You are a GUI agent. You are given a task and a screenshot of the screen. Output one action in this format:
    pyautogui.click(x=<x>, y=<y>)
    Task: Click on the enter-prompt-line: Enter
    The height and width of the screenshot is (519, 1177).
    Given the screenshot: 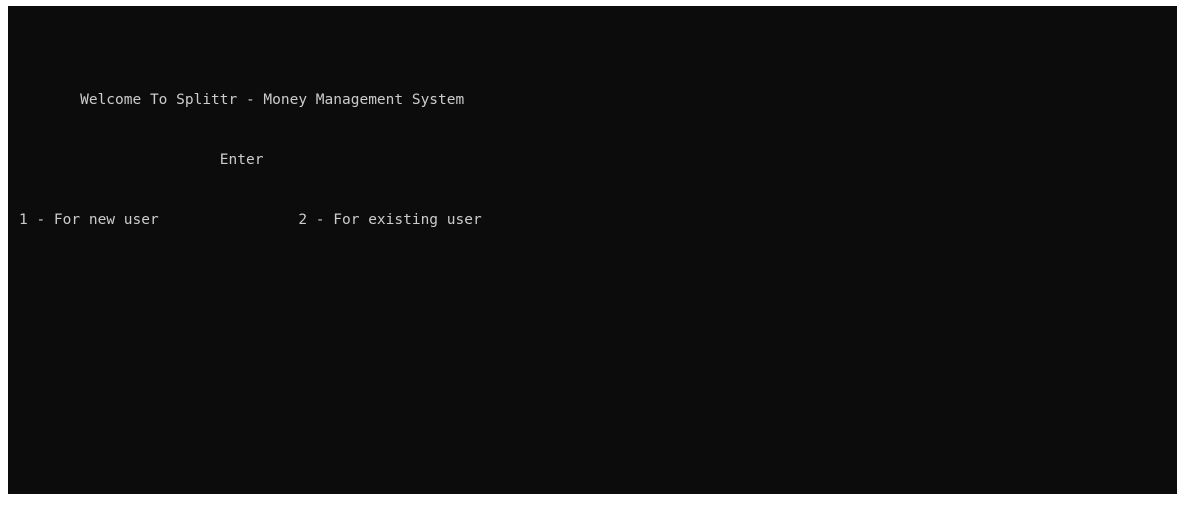 What is the action you would take?
    pyautogui.click(x=141, y=160)
    